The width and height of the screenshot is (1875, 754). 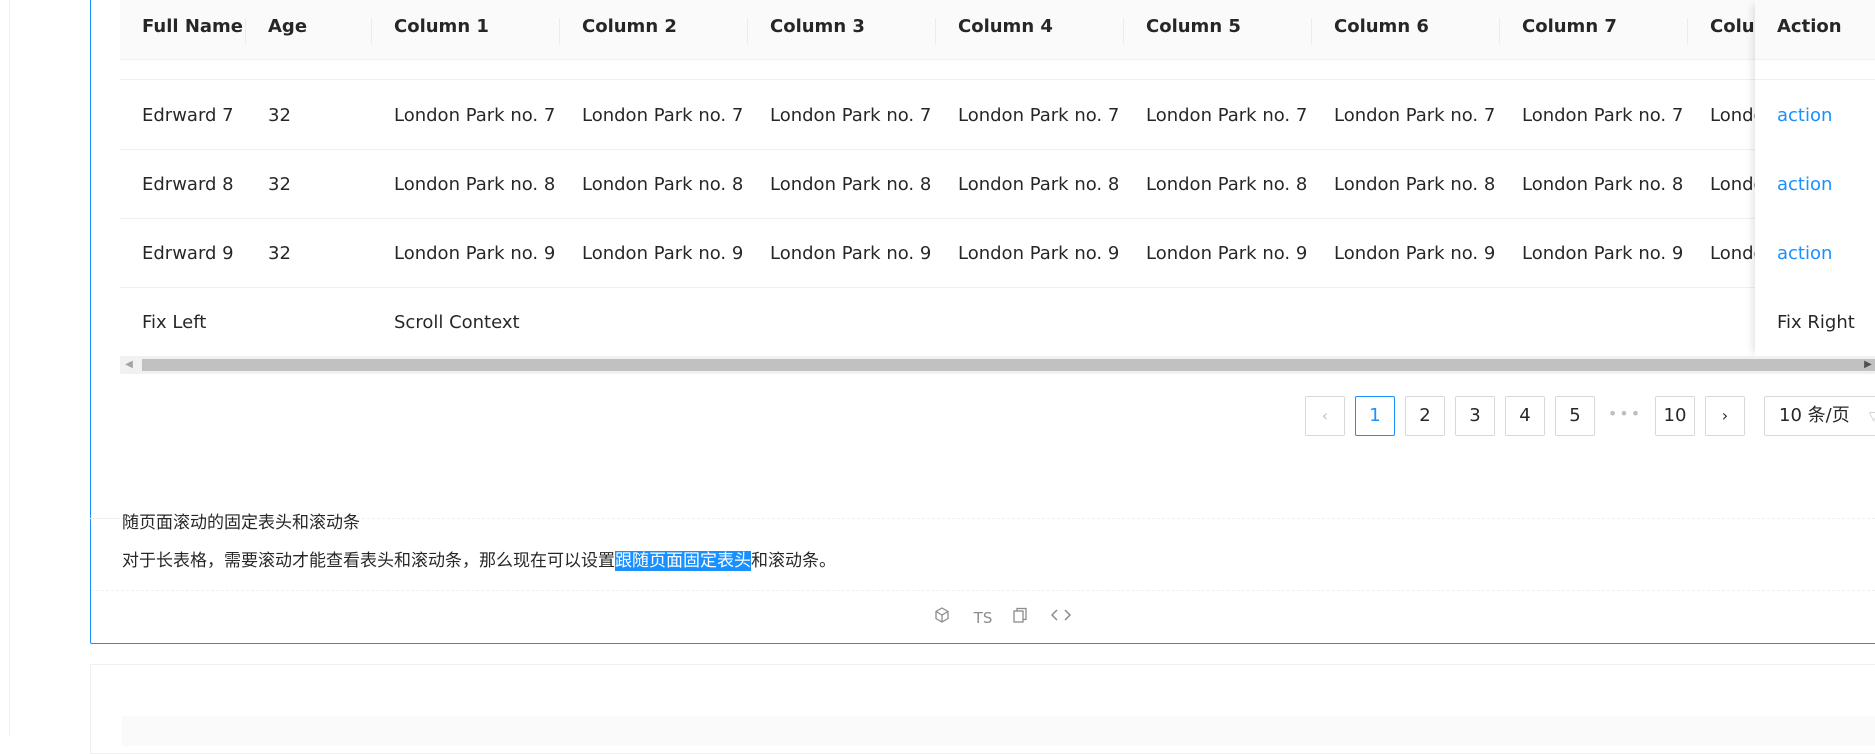 I want to click on fixed-right-spacer, so click(x=1815, y=70).